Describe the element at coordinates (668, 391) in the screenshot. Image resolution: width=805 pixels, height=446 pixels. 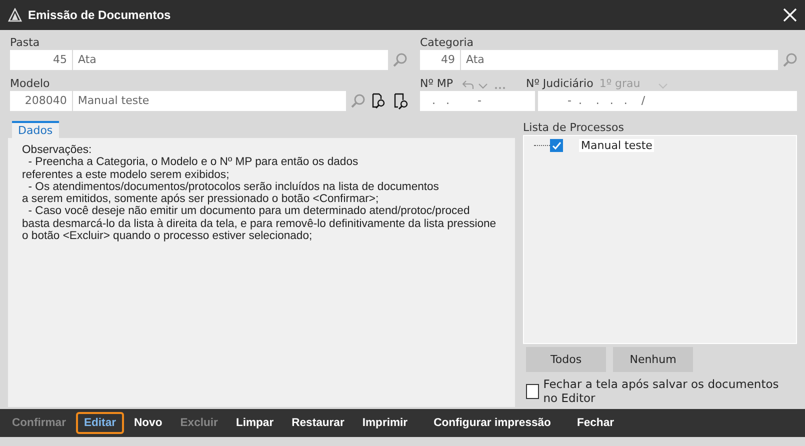
I see `checkbox-label: Fechar a tela após salvar os documentos no Editor` at that location.